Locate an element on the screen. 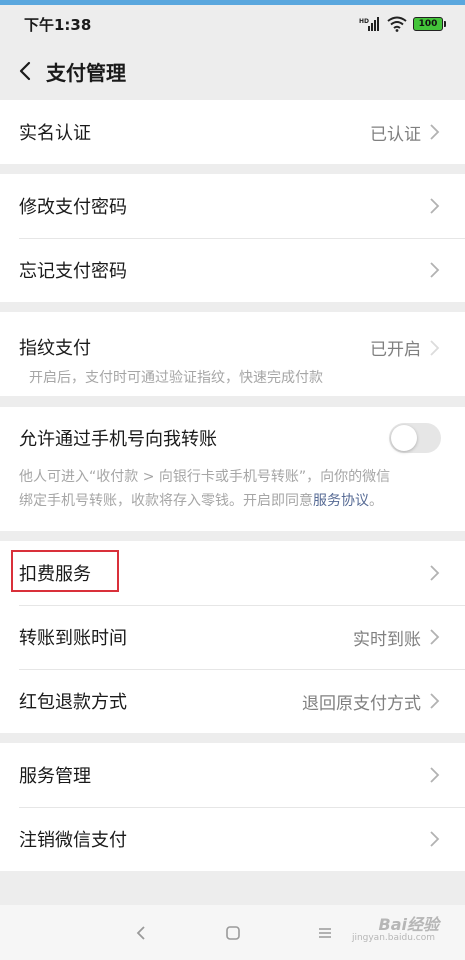 This screenshot has height=960, width=465. management-group: 服务管理 注销微信支付 is located at coordinates (232, 807).